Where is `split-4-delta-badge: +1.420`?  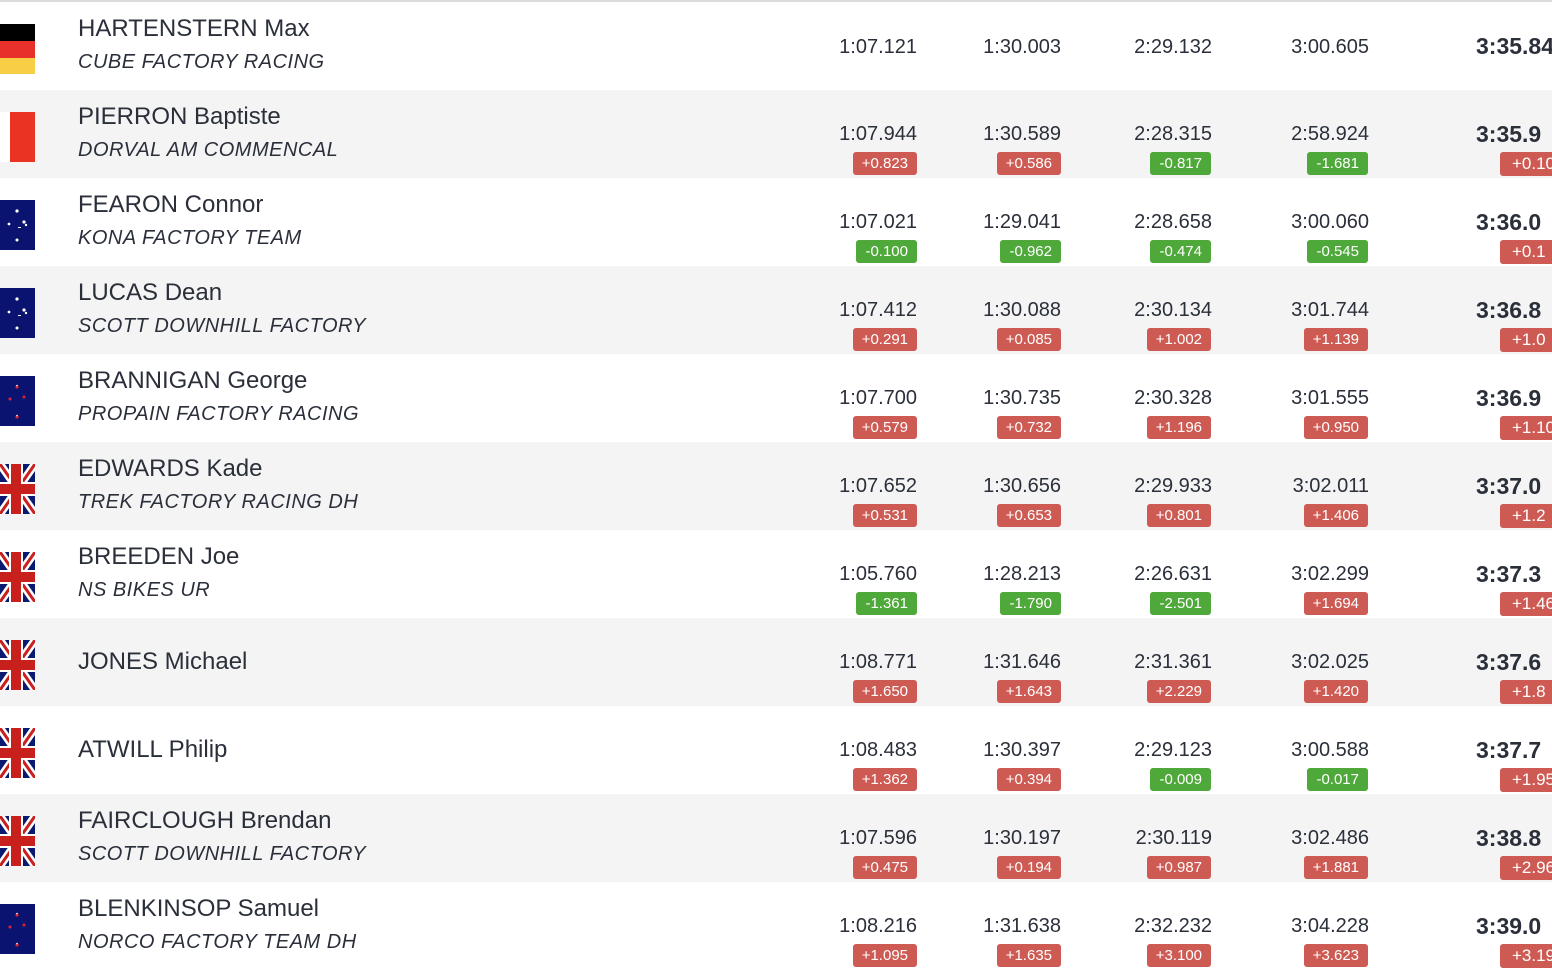 split-4-delta-badge: +1.420 is located at coordinates (1335, 691).